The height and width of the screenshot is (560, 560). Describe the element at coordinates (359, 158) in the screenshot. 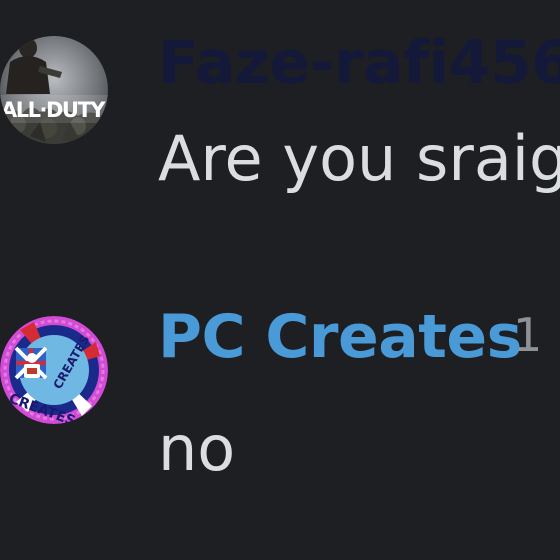

I see `message-content: Are you sraight` at that location.